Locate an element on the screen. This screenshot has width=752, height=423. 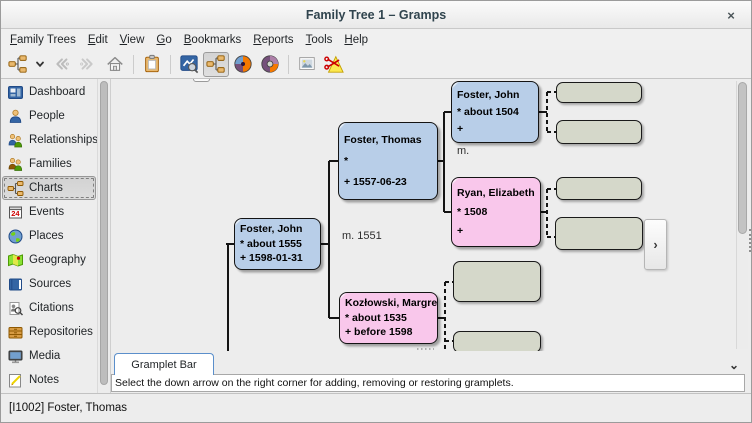
sidebar-item-geography: Geography is located at coordinates (49, 260).